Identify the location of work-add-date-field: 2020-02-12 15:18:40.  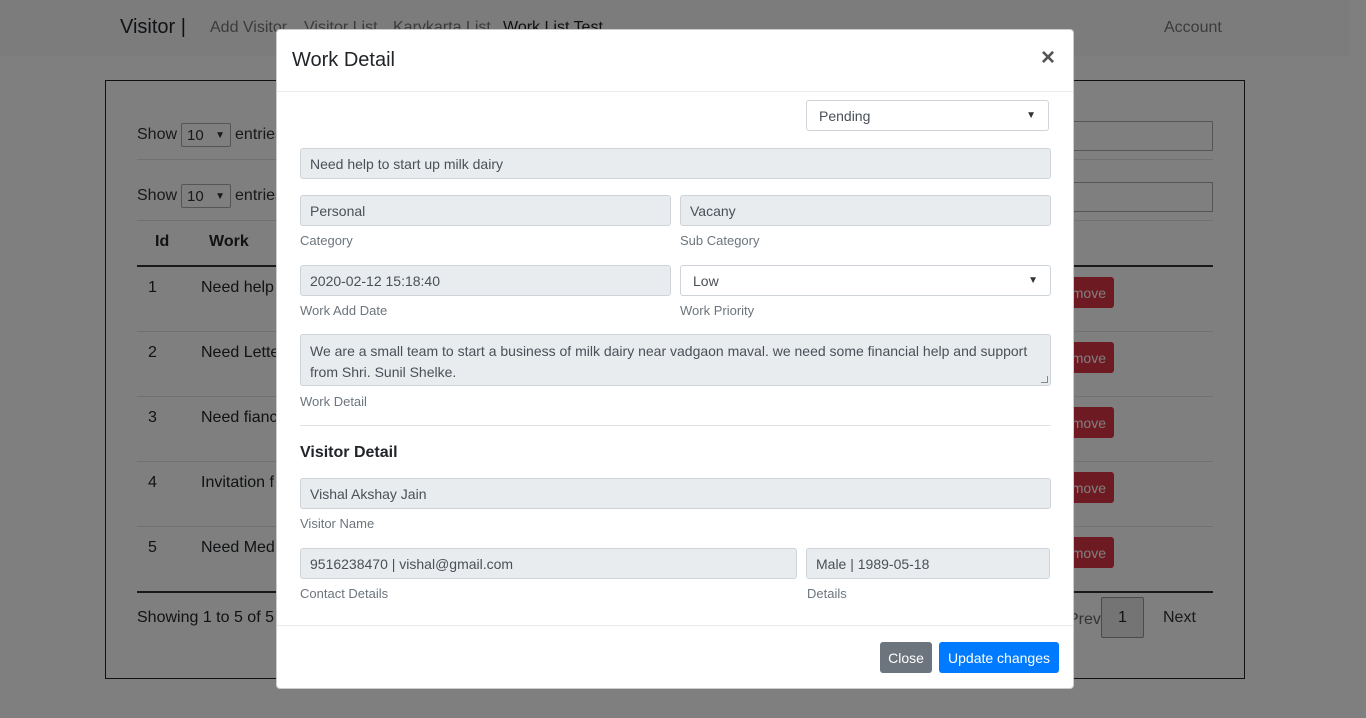
(485, 280).